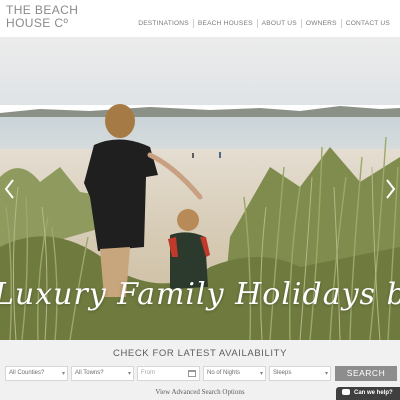 The height and width of the screenshot is (400, 400). What do you see at coordinates (366, 373) in the screenshot?
I see `search-button: SEARCH` at bounding box center [366, 373].